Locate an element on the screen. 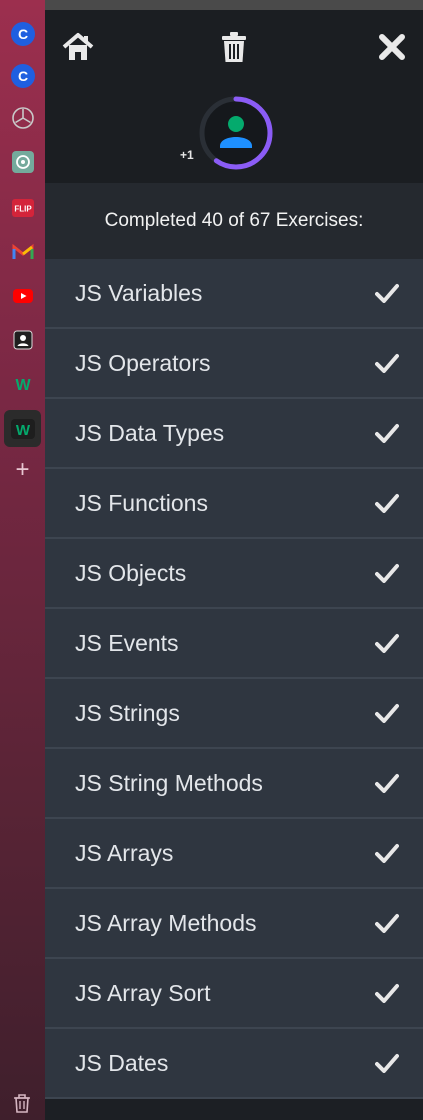 Image resolution: width=423 pixels, height=1120 pixels. exercise-item: JS Strings is located at coordinates (234, 714).